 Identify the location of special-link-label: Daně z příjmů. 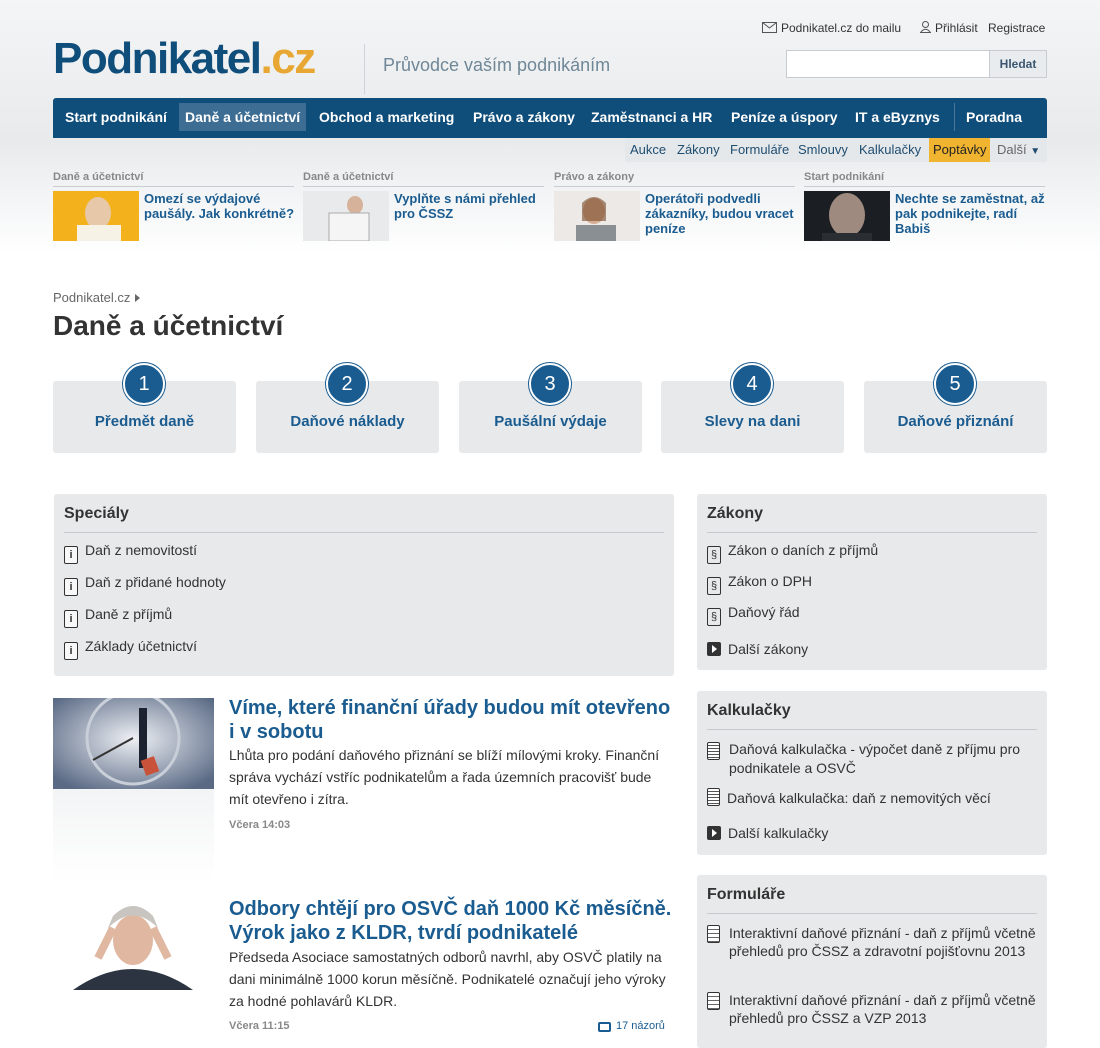
(129, 614).